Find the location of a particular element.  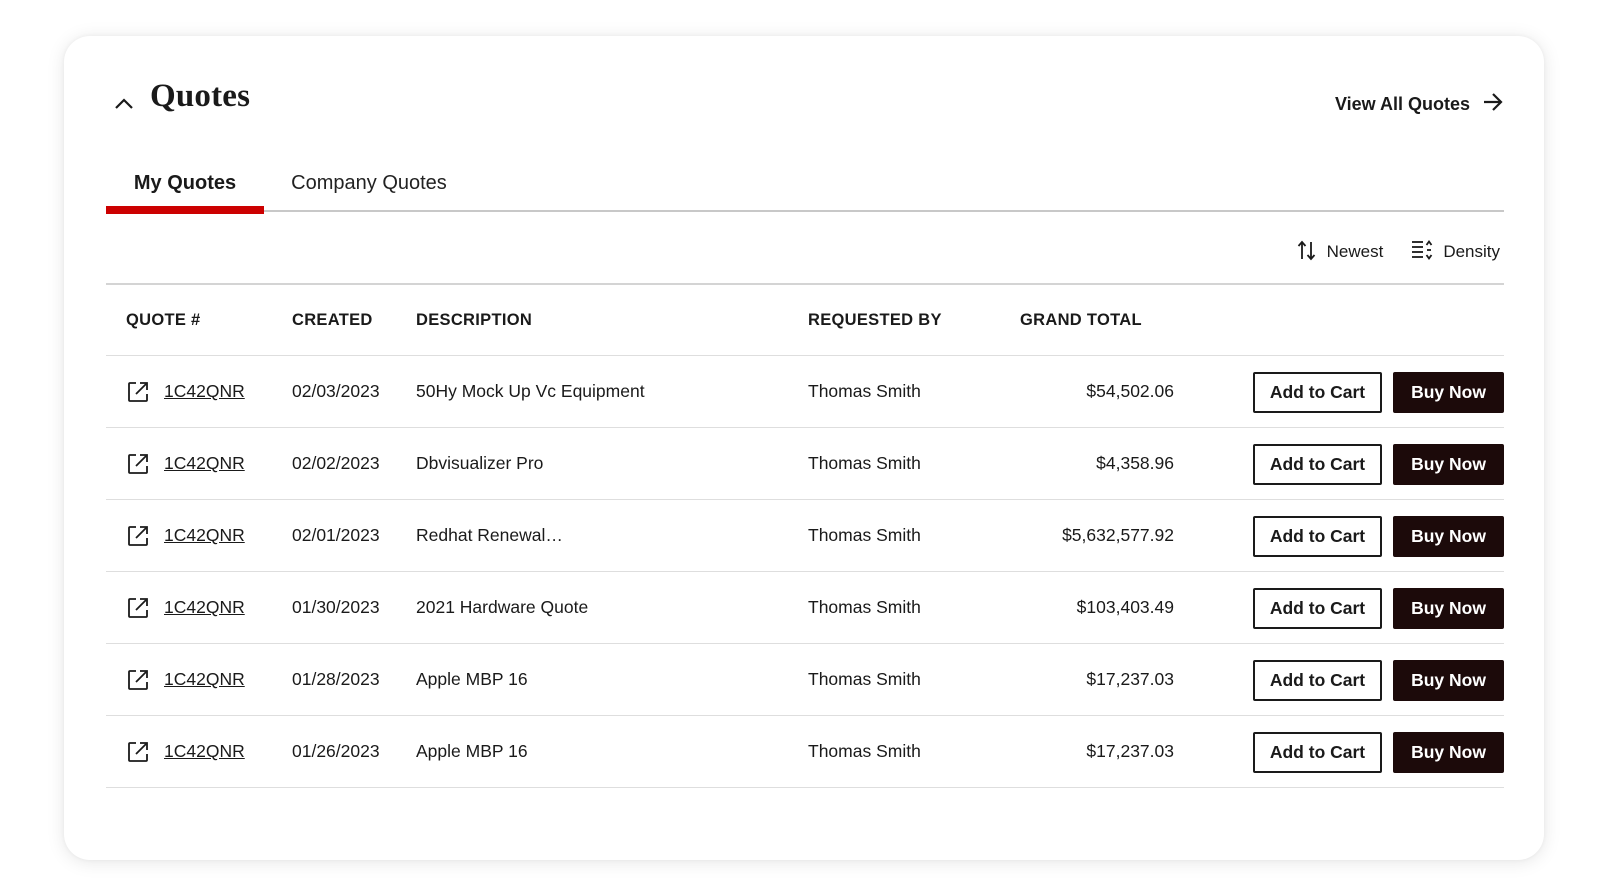

grand-total: $103,403.49 is located at coordinates (1125, 607).